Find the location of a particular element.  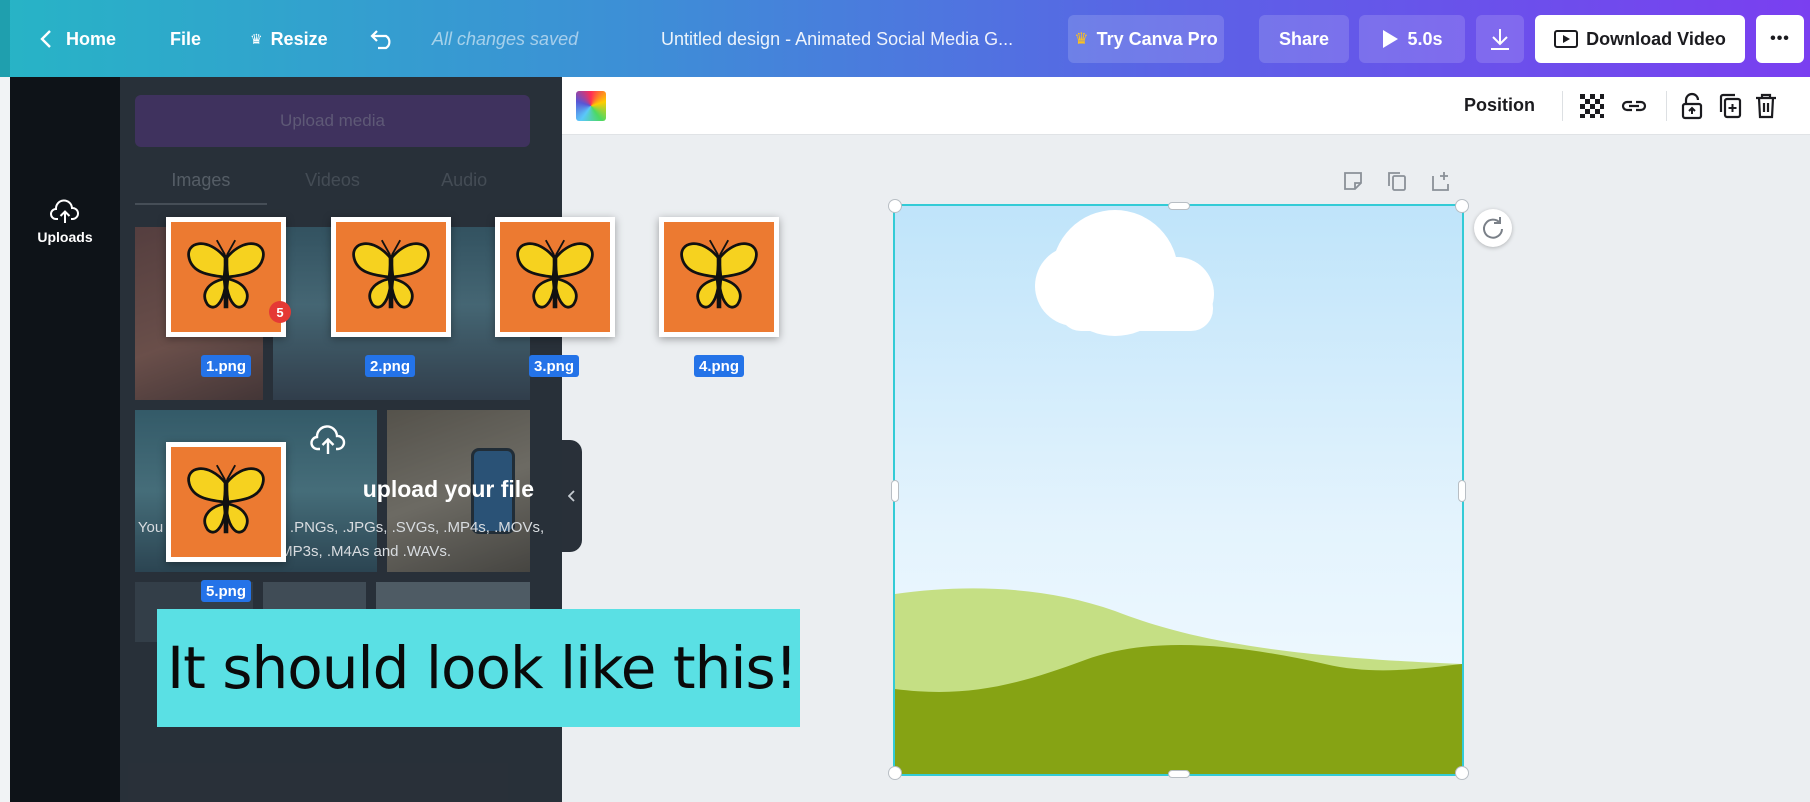

more-options-button: ••• is located at coordinates (1780, 39).